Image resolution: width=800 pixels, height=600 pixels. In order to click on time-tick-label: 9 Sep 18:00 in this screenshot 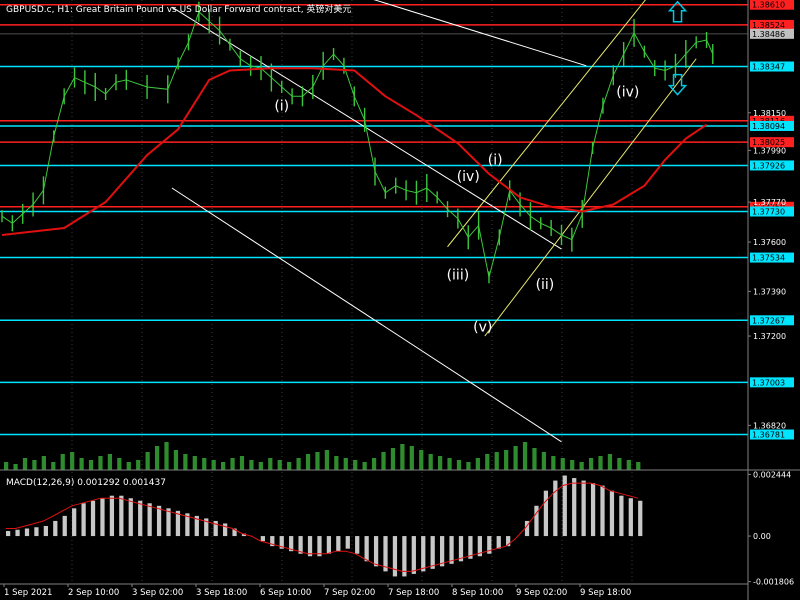, I will do `click(605, 593)`.